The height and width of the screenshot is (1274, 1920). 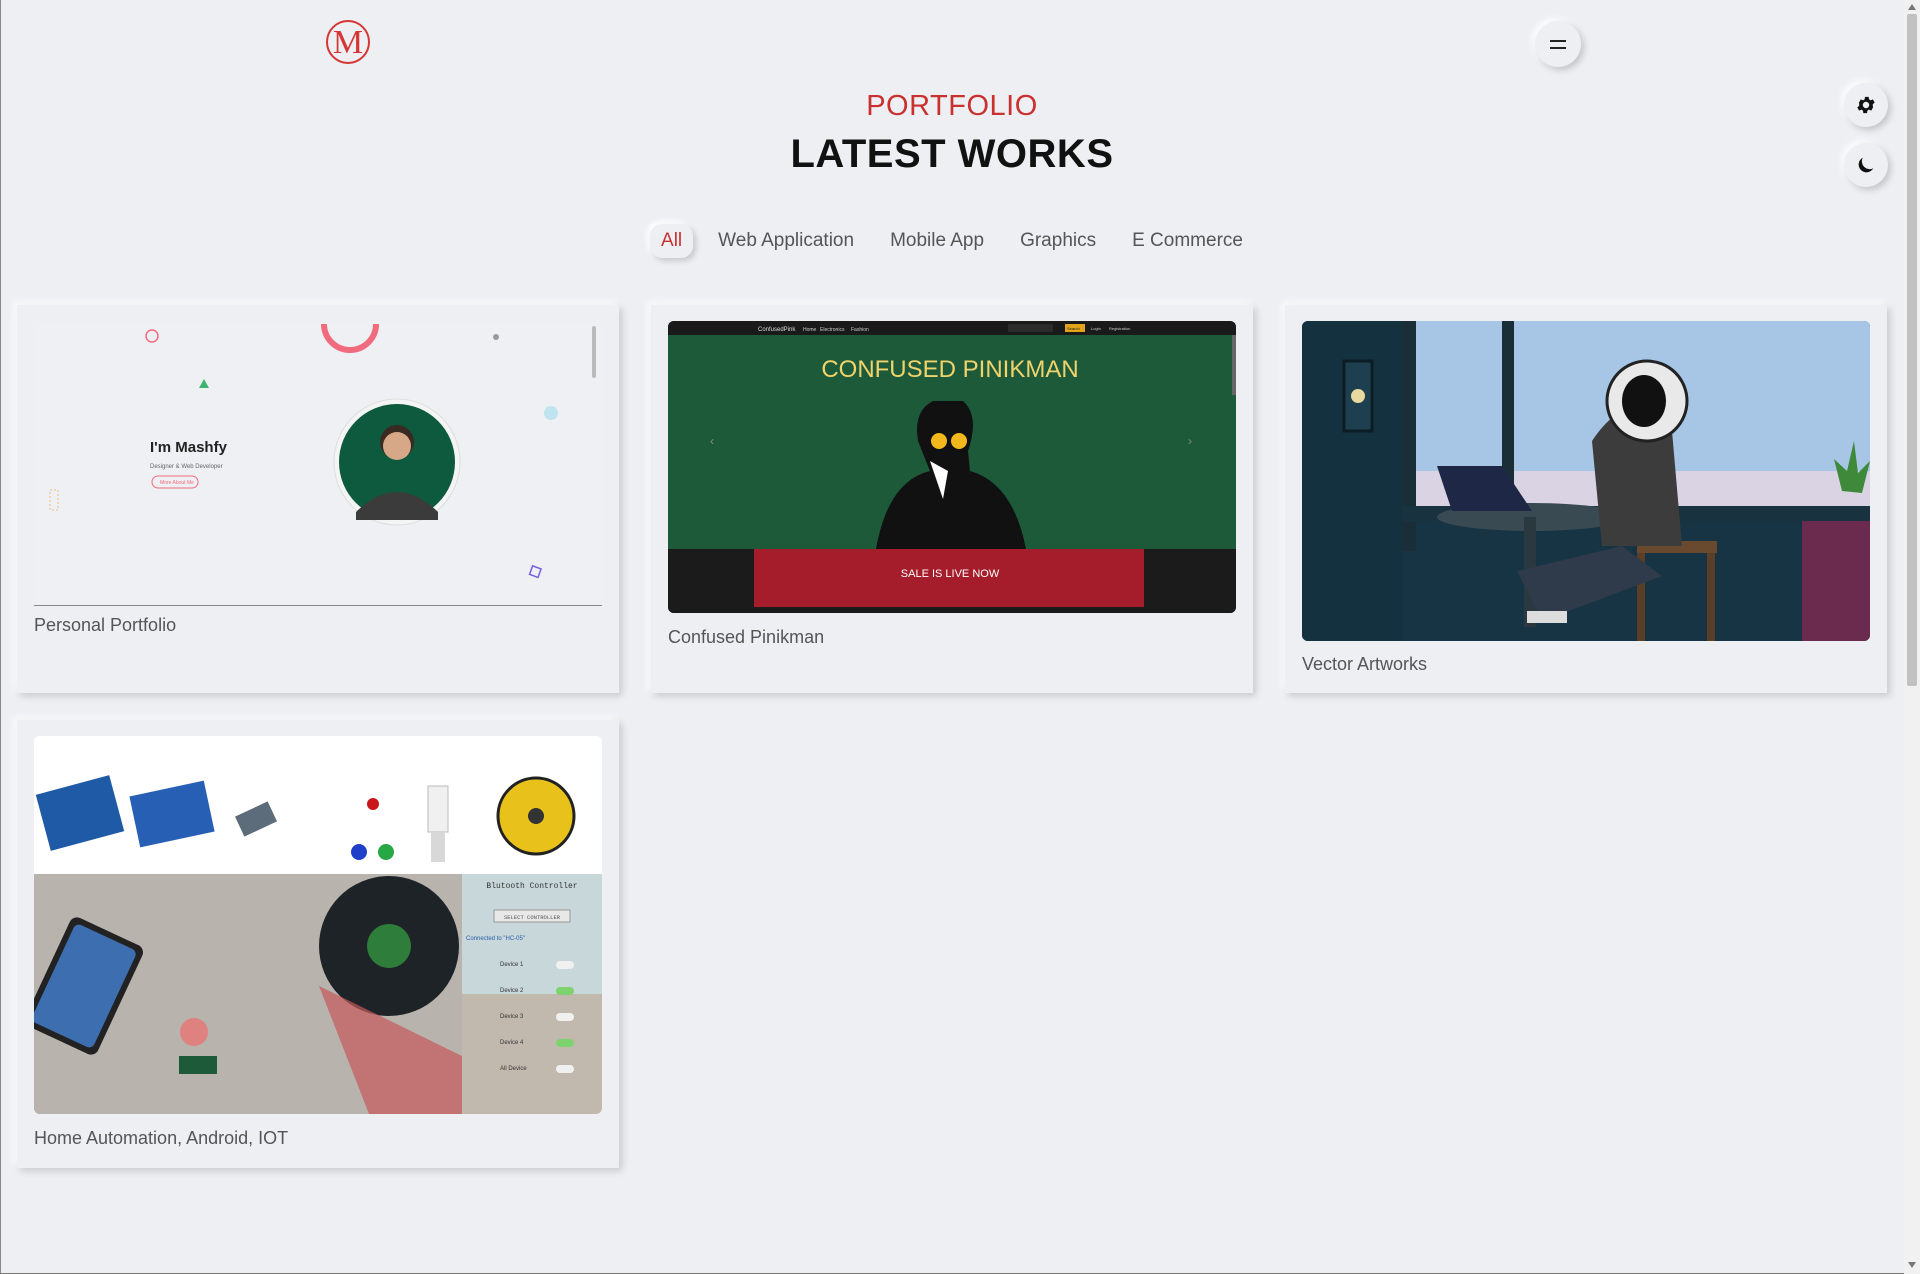 I want to click on project-card-vector-artworks: Vector Artworks, so click(x=1586, y=499).